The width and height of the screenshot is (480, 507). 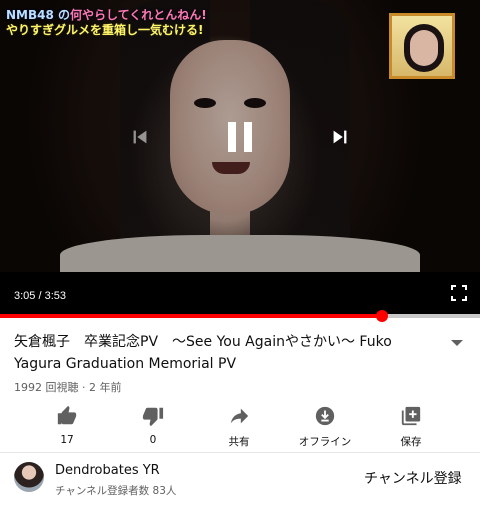 What do you see at coordinates (325, 416) in the screenshot?
I see `download-icon` at bounding box center [325, 416].